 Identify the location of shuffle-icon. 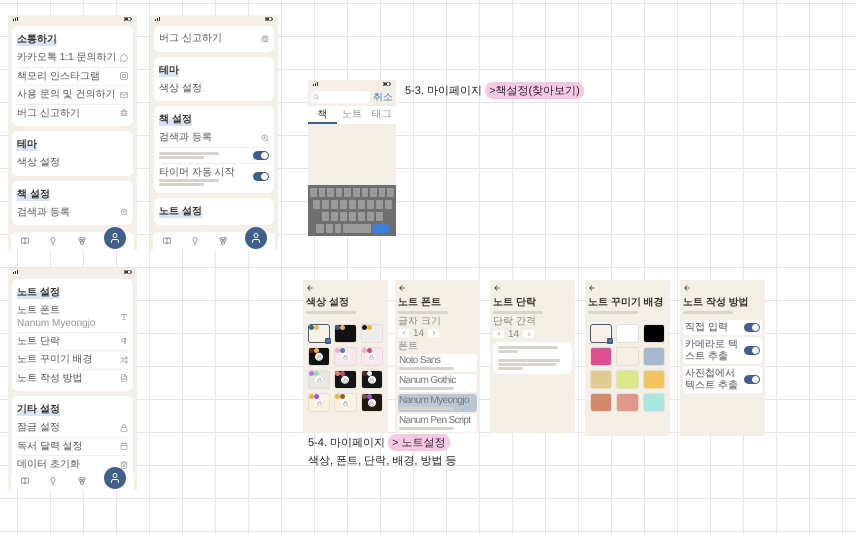
(124, 360).